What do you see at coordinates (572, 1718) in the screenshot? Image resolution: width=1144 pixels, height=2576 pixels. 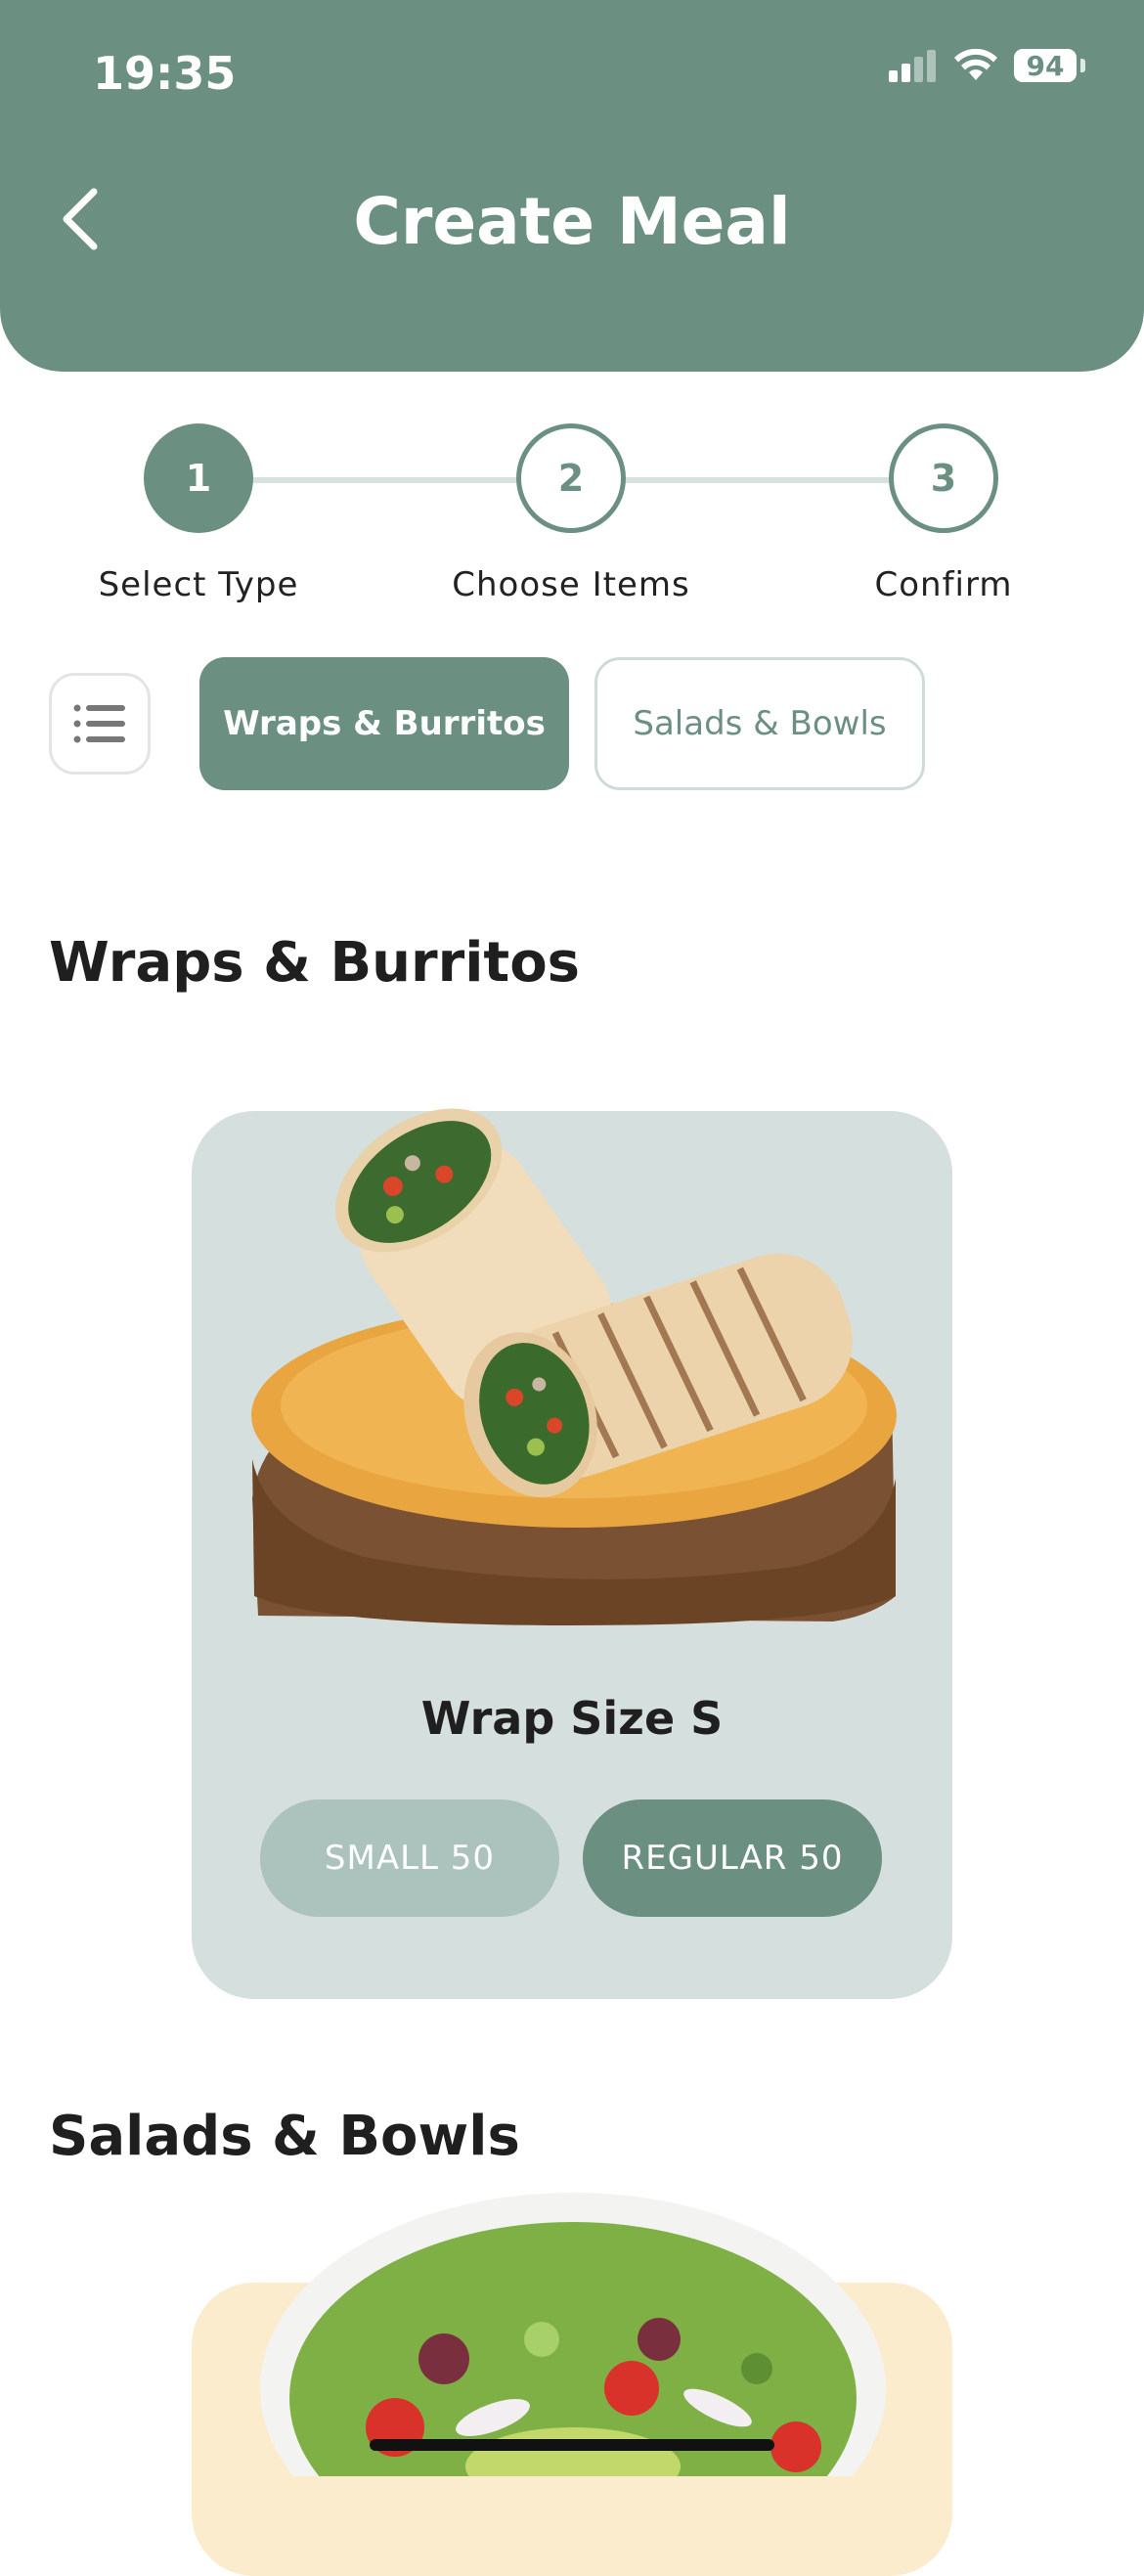 I see `product-name: Wrap Size S` at bounding box center [572, 1718].